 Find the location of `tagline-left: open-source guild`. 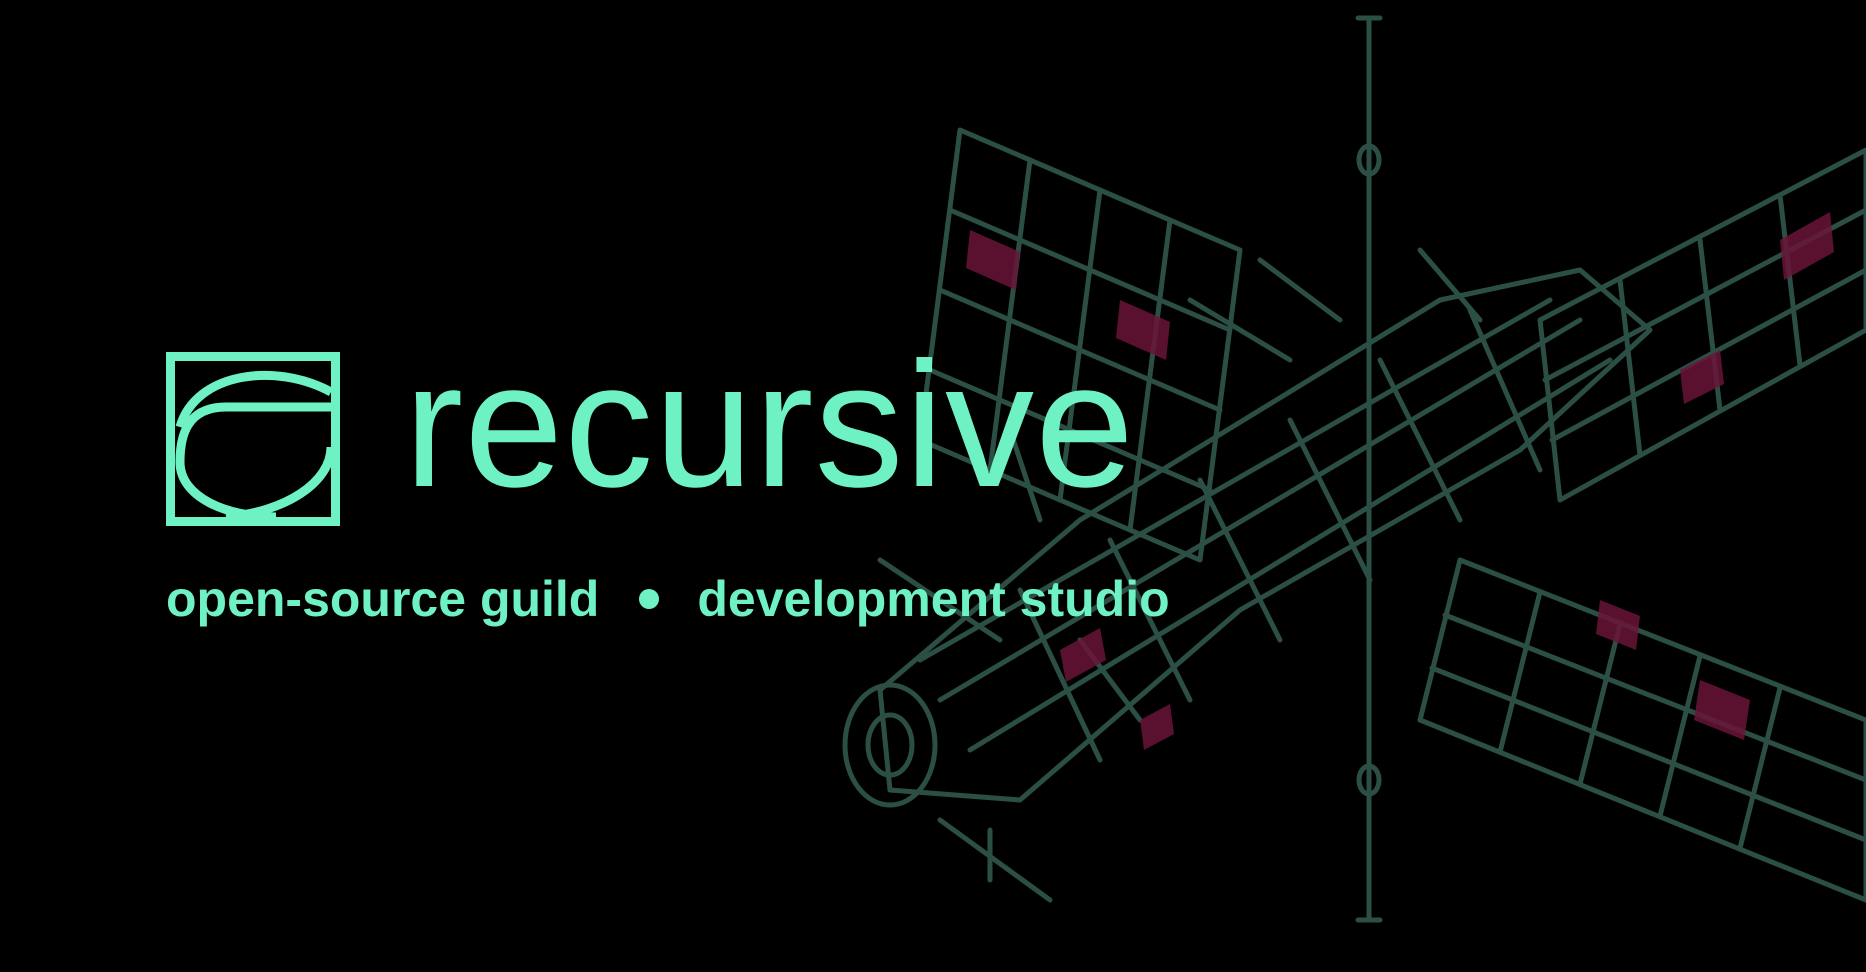

tagline-left: open-source guild is located at coordinates (383, 599).